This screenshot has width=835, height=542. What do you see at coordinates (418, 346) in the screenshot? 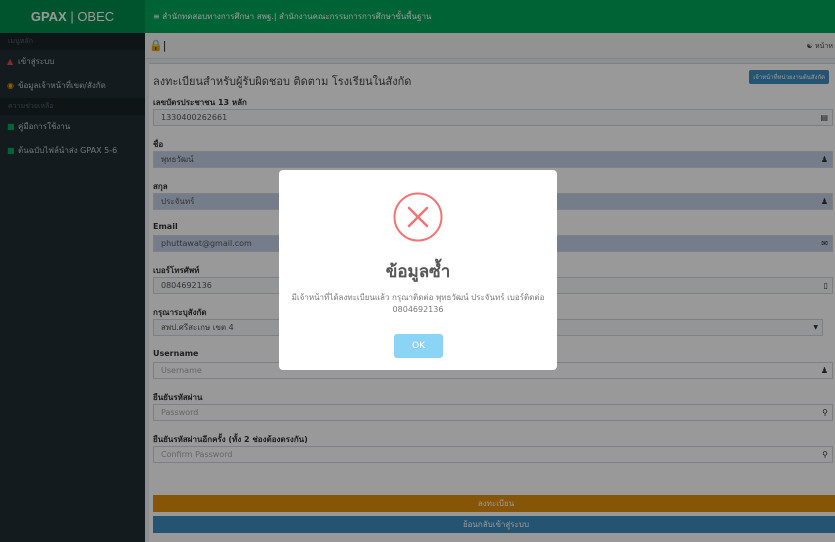
I see `ok-button: OK` at bounding box center [418, 346].